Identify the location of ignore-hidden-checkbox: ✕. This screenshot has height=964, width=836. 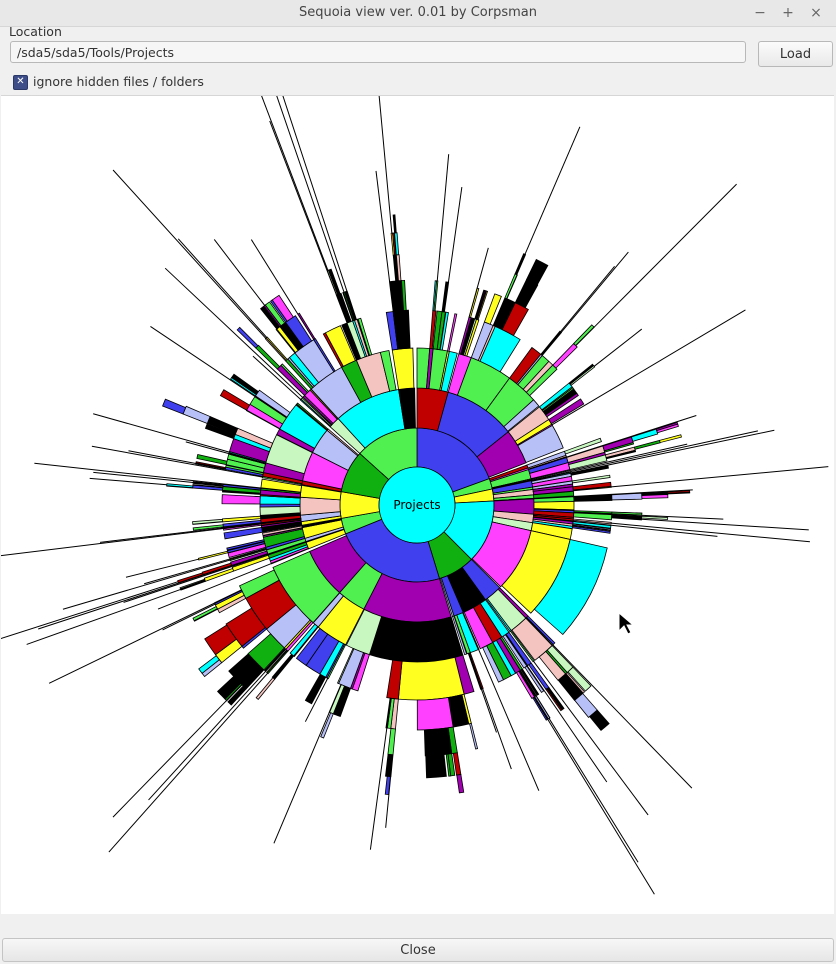
(20, 82).